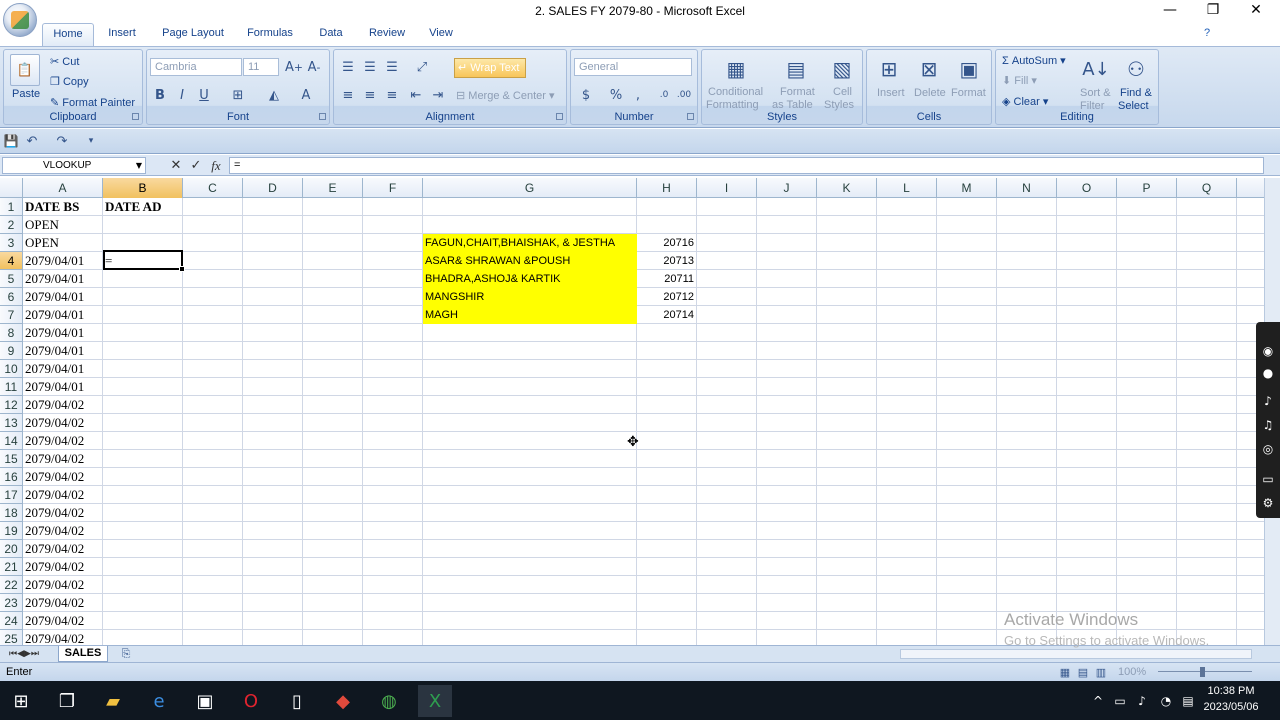  What do you see at coordinates (664, 95) in the screenshot?
I see `increase-decimal-icon: .0` at bounding box center [664, 95].